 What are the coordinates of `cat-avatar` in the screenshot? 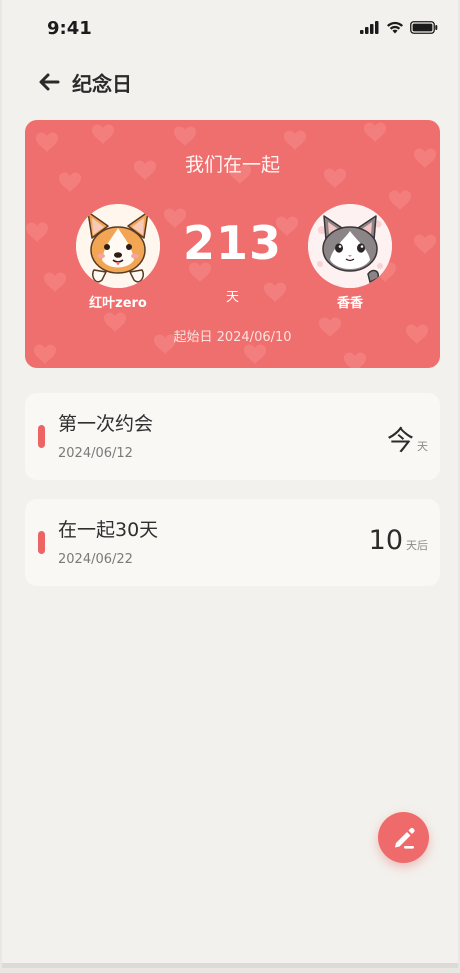 It's located at (350, 246).